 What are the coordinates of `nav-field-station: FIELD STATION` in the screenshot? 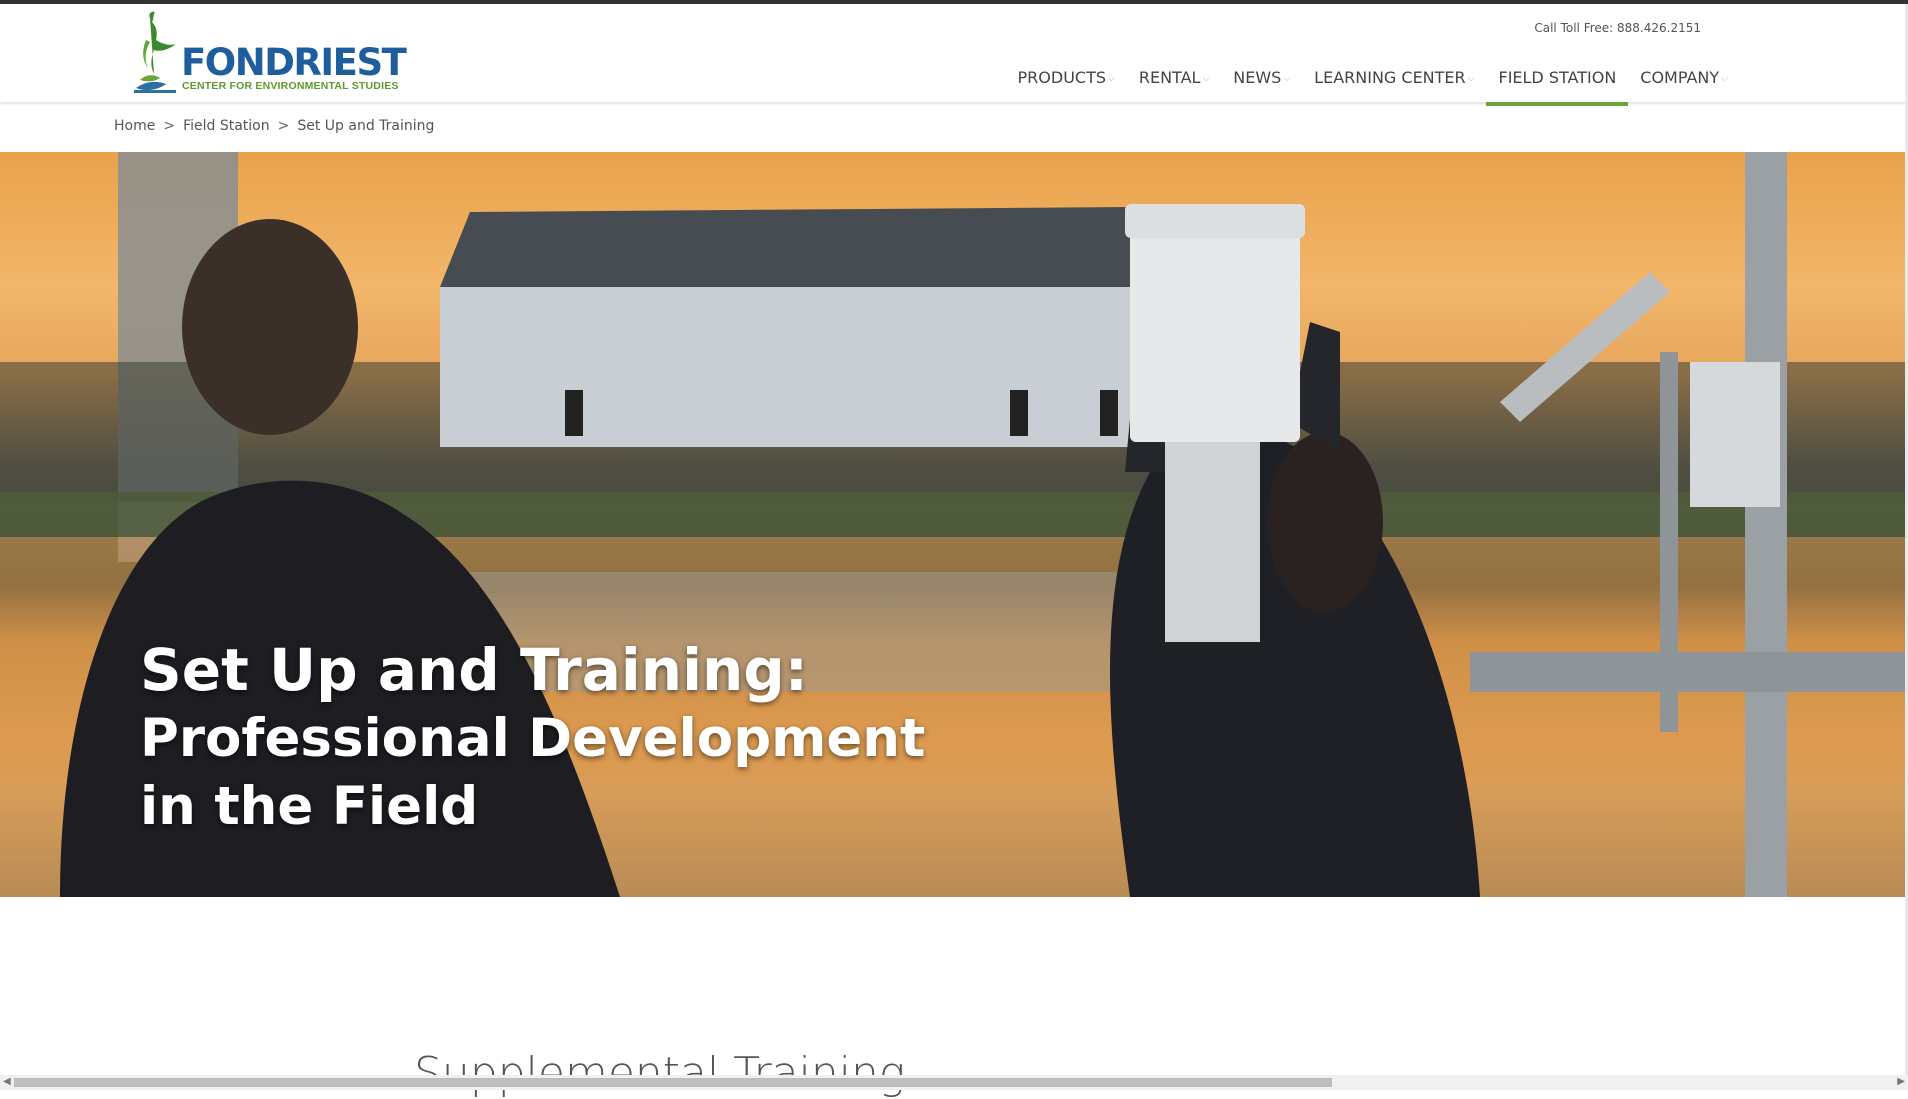 It's located at (1557, 83).